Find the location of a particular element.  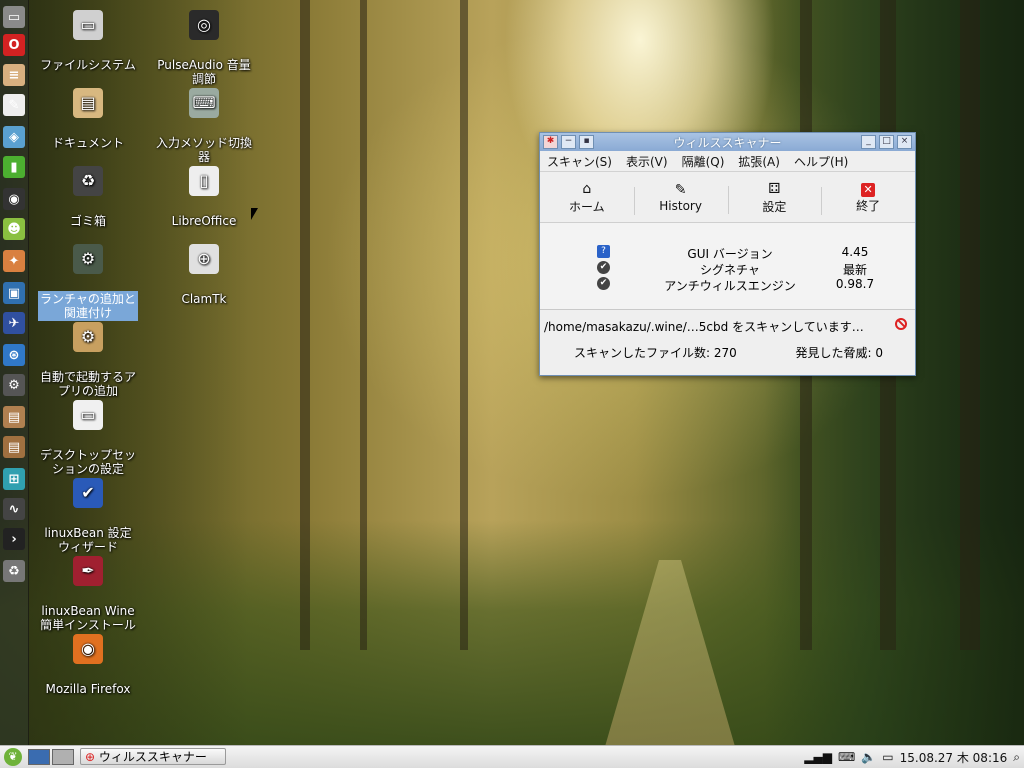

menu-item-3: 拡張(A) is located at coordinates (759, 161).